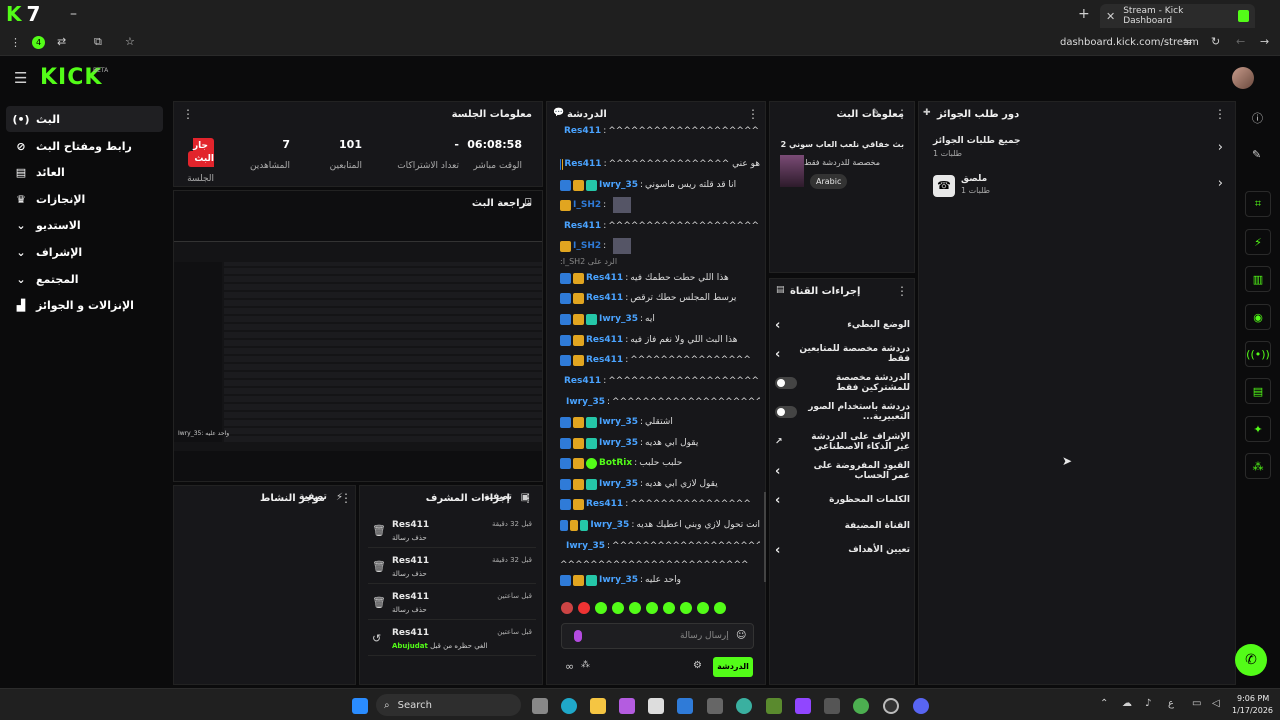 Image resolution: width=1280 pixels, height=720 pixels. What do you see at coordinates (1258, 391) in the screenshot?
I see `rail-layout-icon: ▤` at bounding box center [1258, 391].